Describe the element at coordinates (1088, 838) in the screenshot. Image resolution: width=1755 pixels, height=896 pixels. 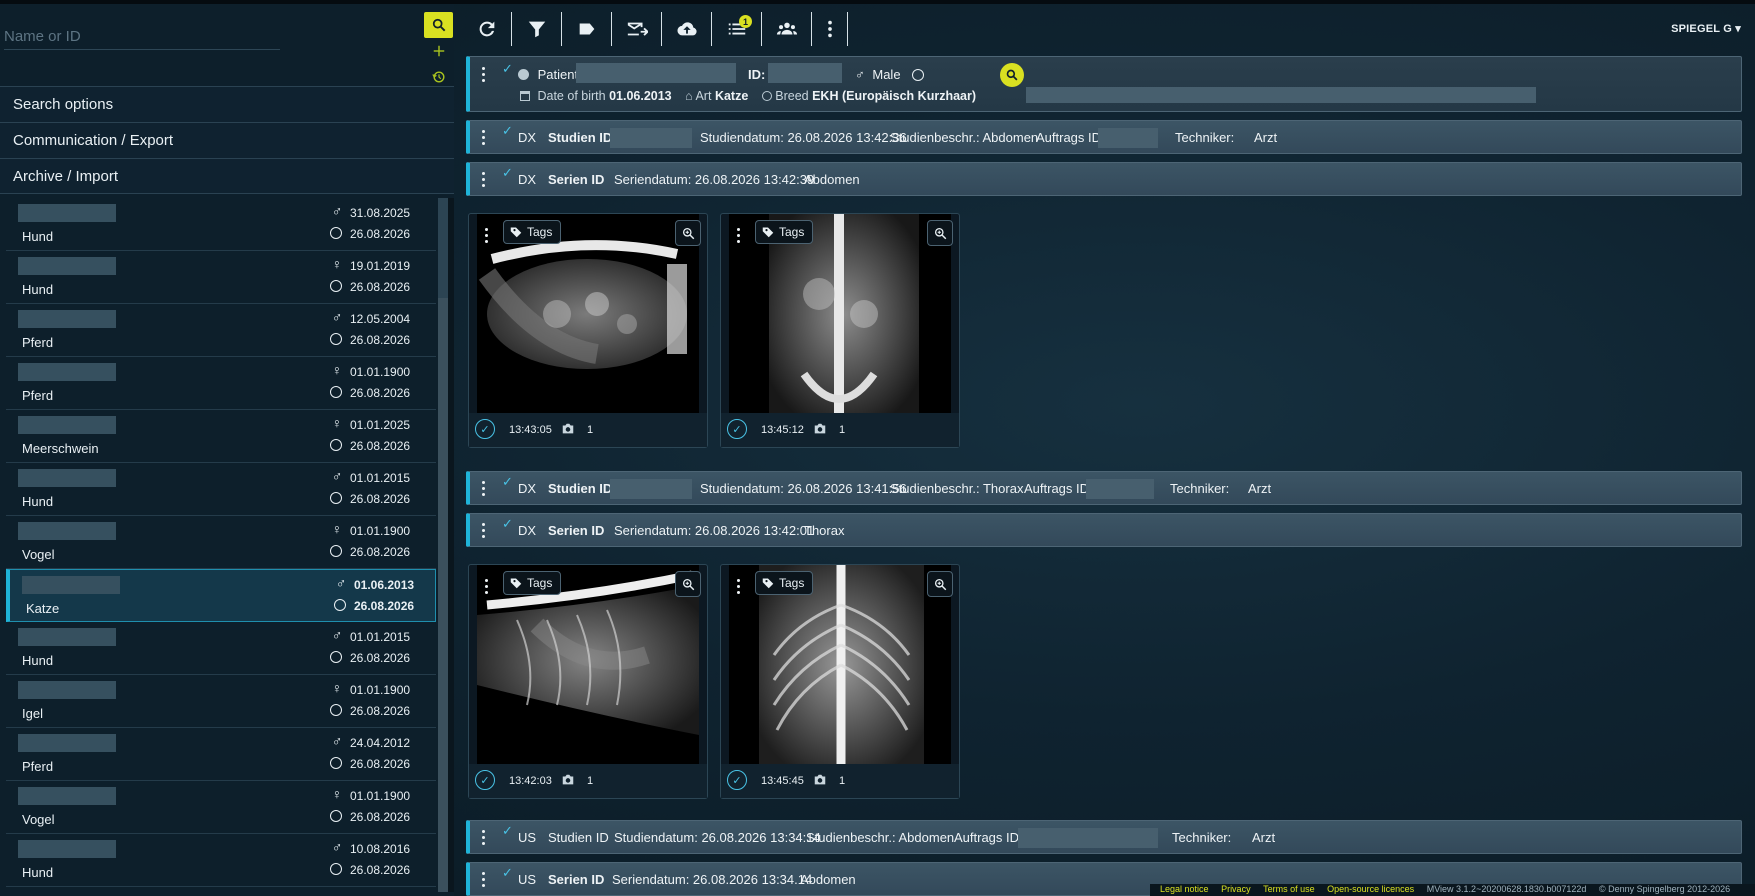
I see `order-id-redacted` at that location.